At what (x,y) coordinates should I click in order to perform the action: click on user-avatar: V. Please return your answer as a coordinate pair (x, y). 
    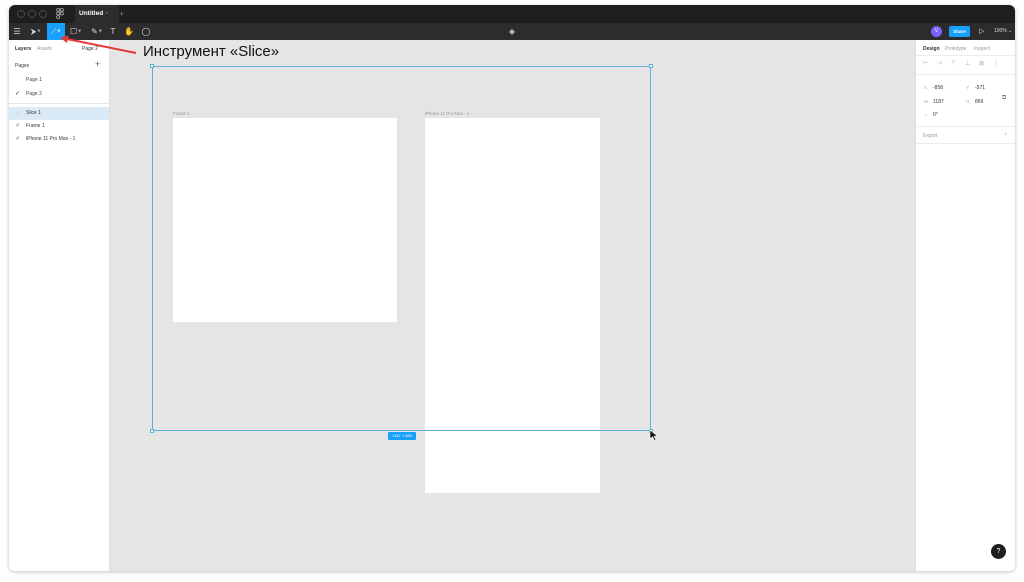
    Looking at the image, I should click on (936, 31).